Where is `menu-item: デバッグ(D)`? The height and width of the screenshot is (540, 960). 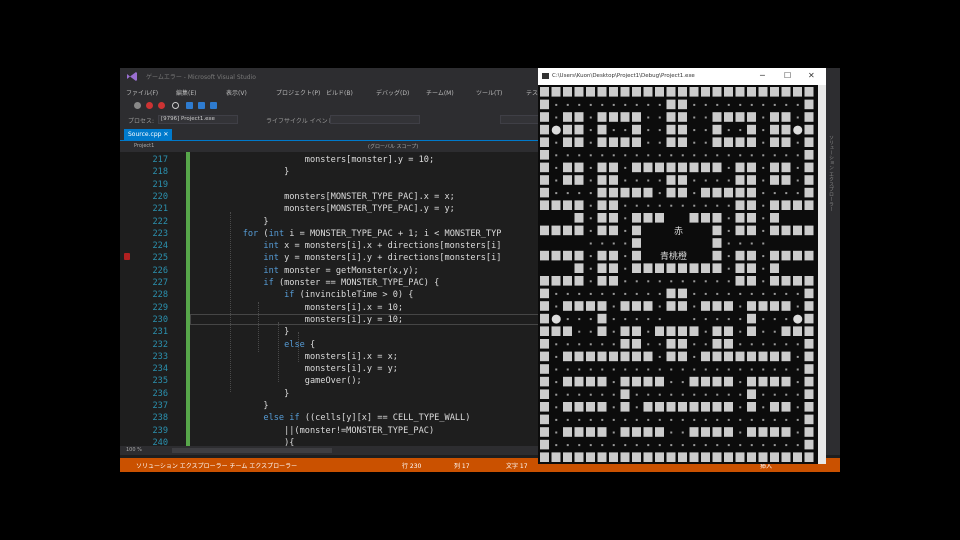
menu-item: デバッグ(D) is located at coordinates (392, 92).